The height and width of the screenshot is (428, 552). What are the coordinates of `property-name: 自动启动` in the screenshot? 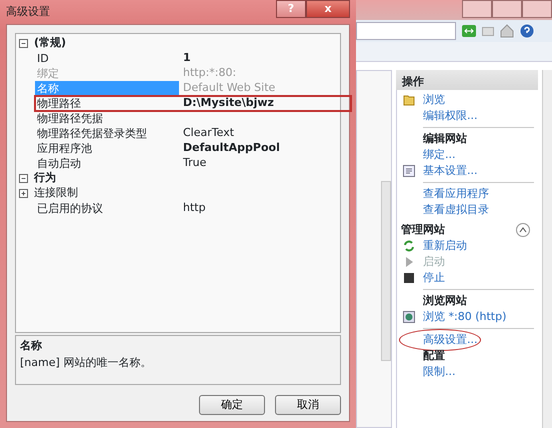 It's located at (107, 163).